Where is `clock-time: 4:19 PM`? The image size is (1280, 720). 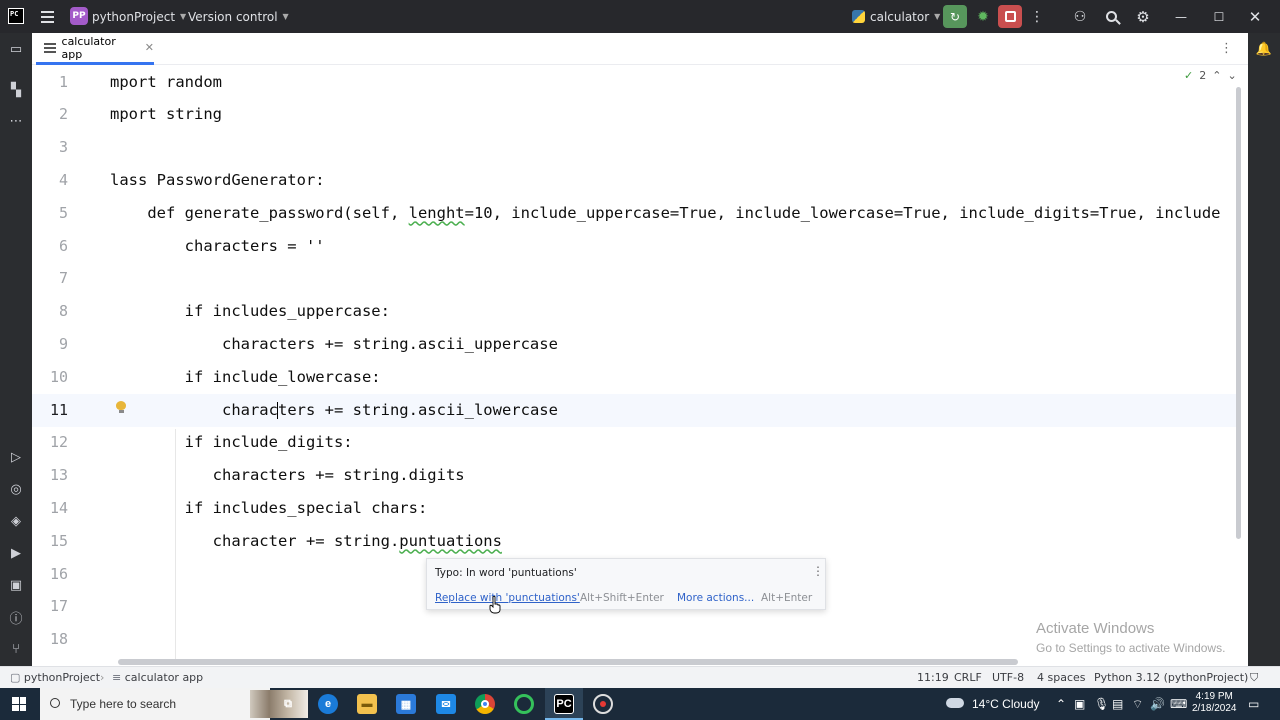 clock-time: 4:19 PM is located at coordinates (1214, 696).